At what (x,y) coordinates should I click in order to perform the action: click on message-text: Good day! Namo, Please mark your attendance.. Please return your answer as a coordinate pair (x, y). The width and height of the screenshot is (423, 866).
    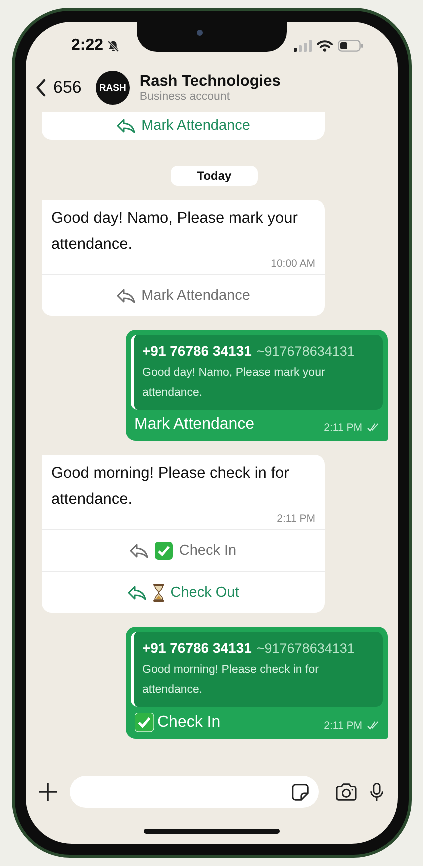
    Looking at the image, I should click on (175, 232).